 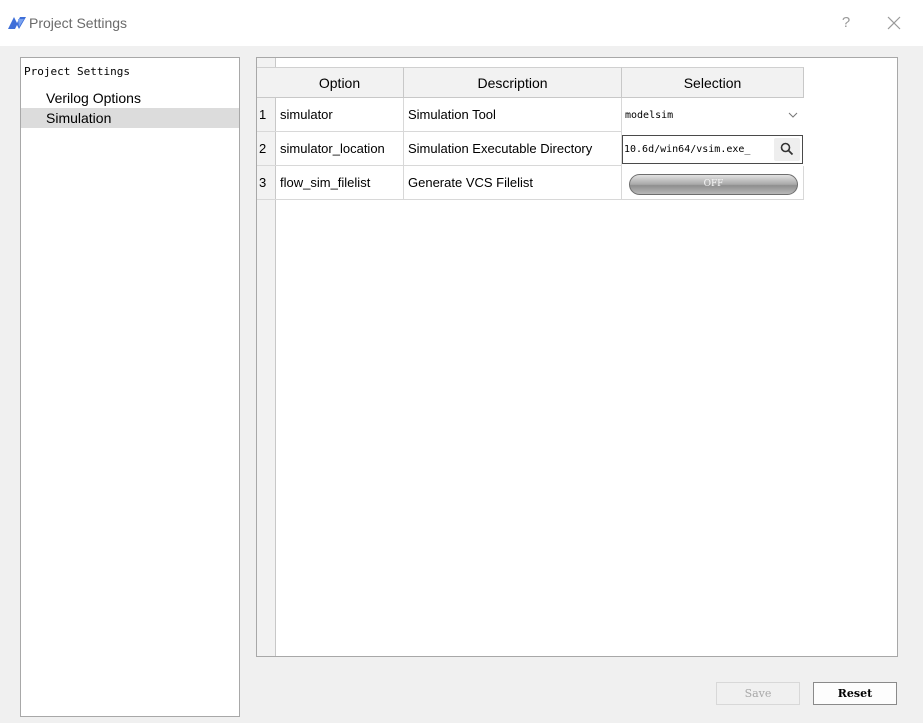 I want to click on close-icon, so click(x=894, y=23).